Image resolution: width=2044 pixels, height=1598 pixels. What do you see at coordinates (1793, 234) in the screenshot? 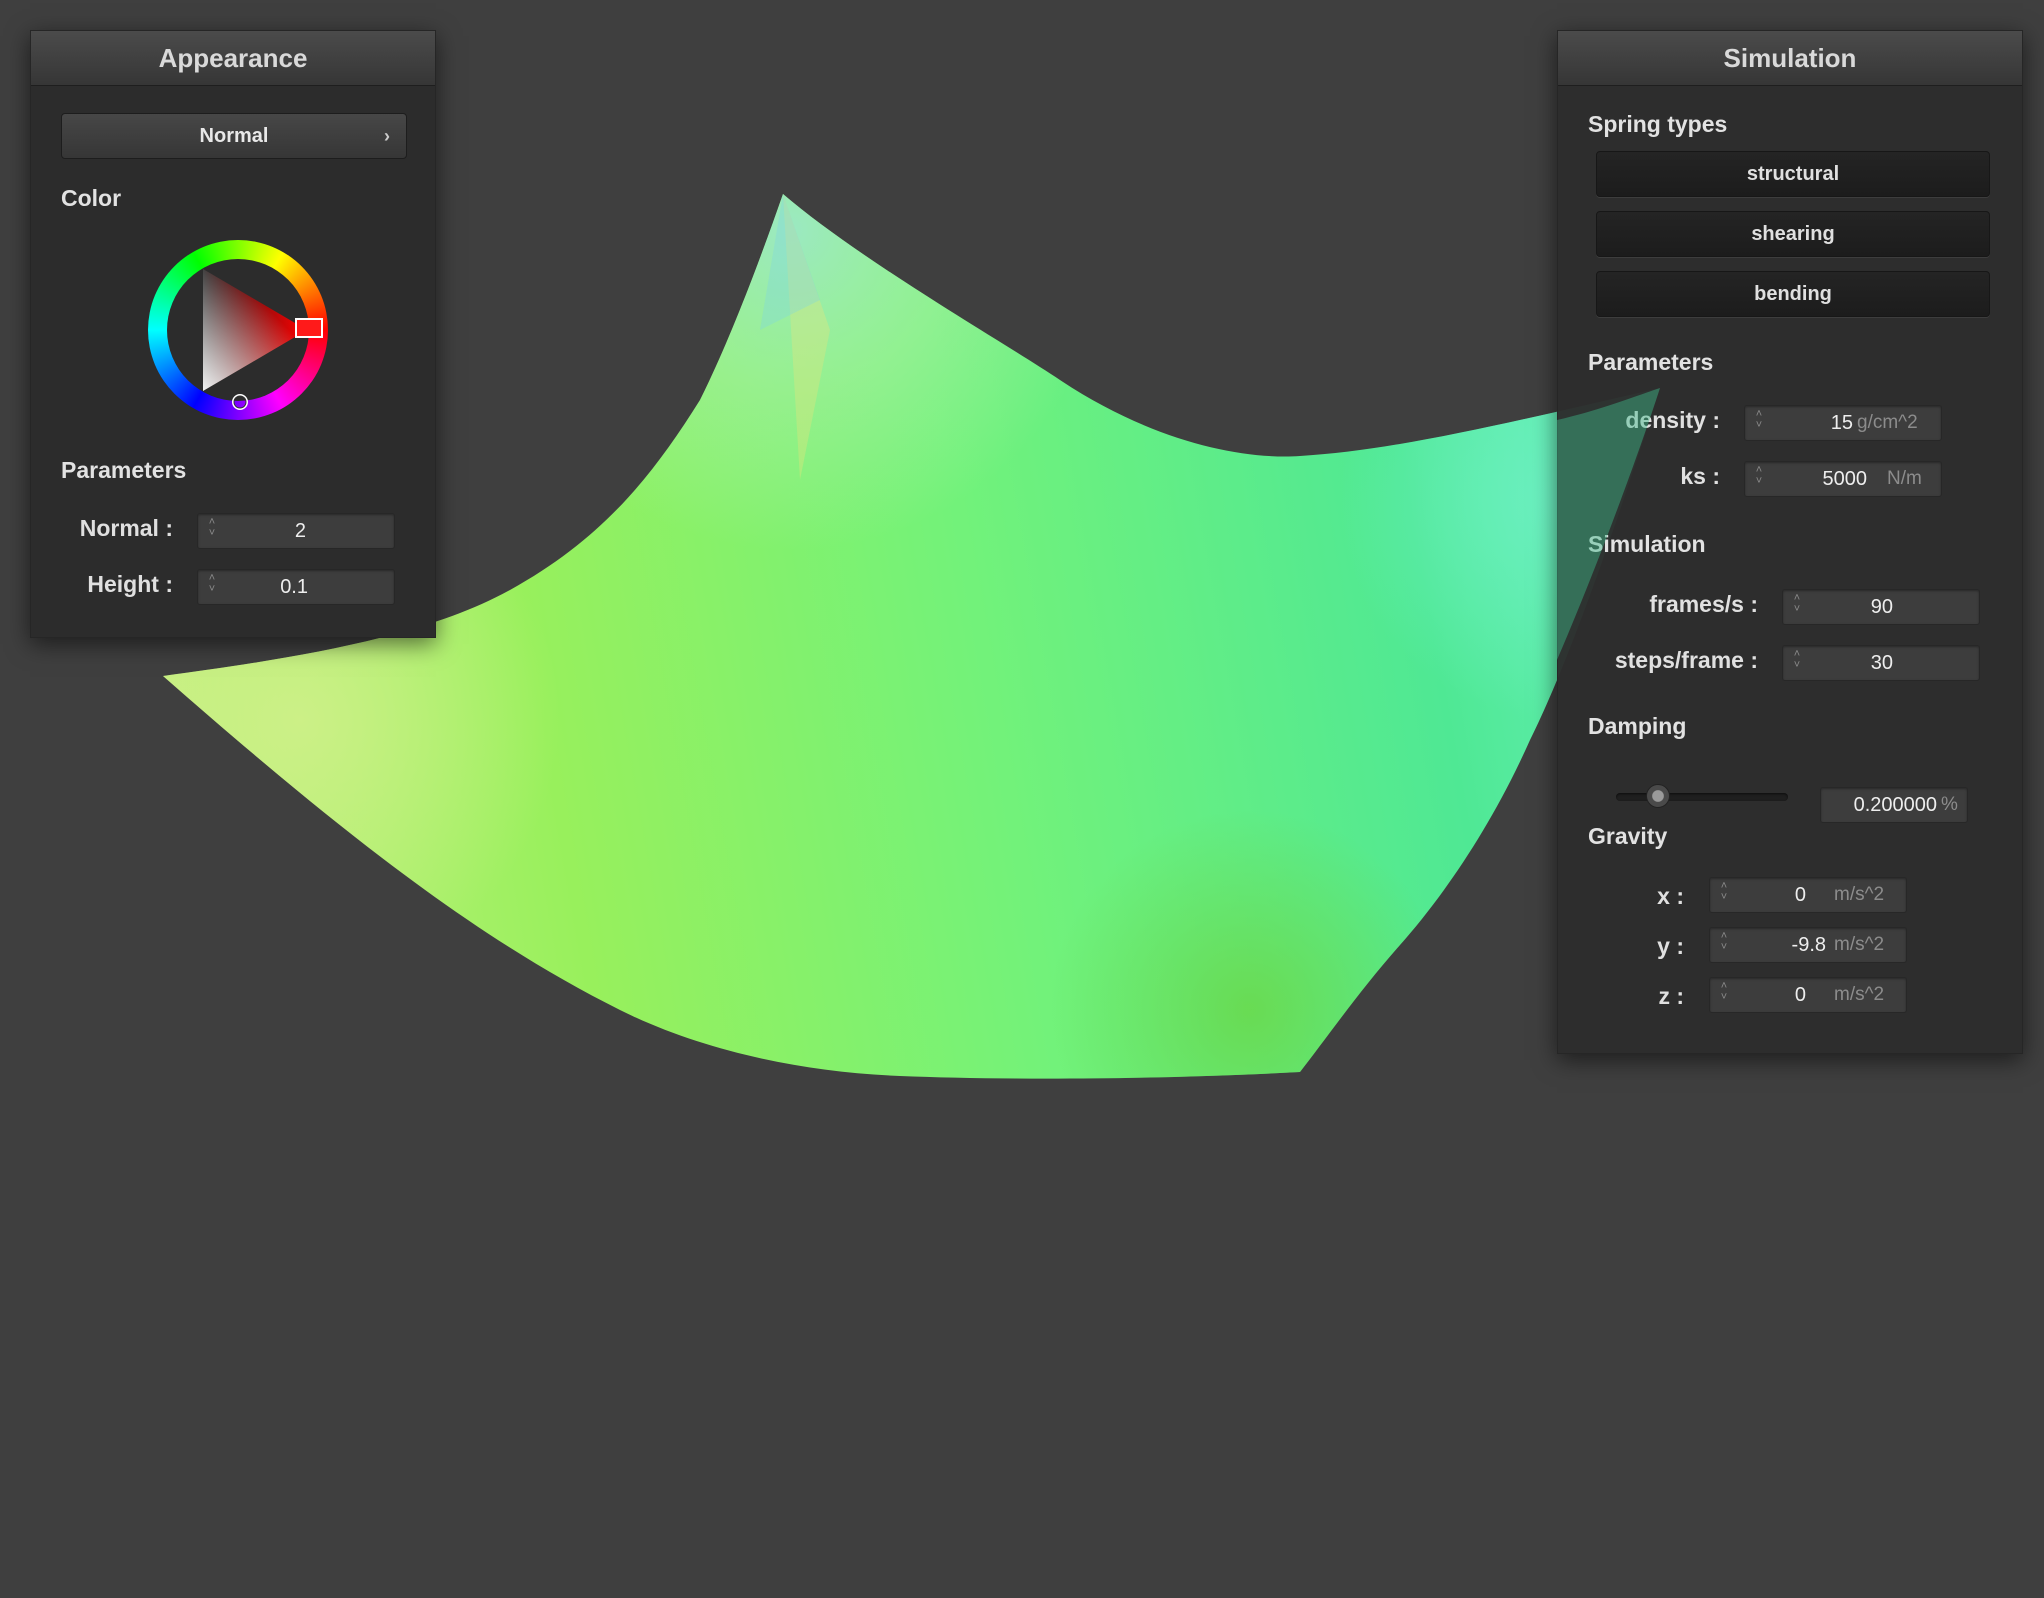
I see `shearing-button: shearing` at bounding box center [1793, 234].